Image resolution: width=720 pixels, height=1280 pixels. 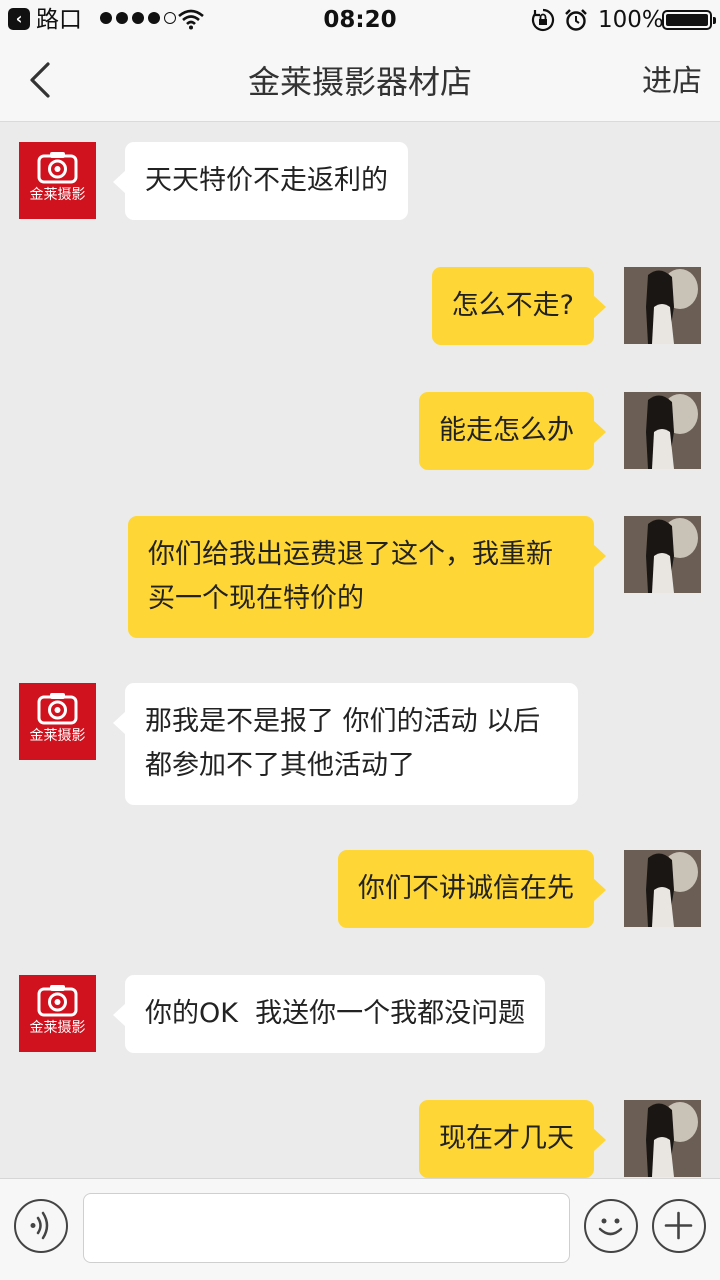 I want to click on plus-icon, so click(x=678, y=1225).